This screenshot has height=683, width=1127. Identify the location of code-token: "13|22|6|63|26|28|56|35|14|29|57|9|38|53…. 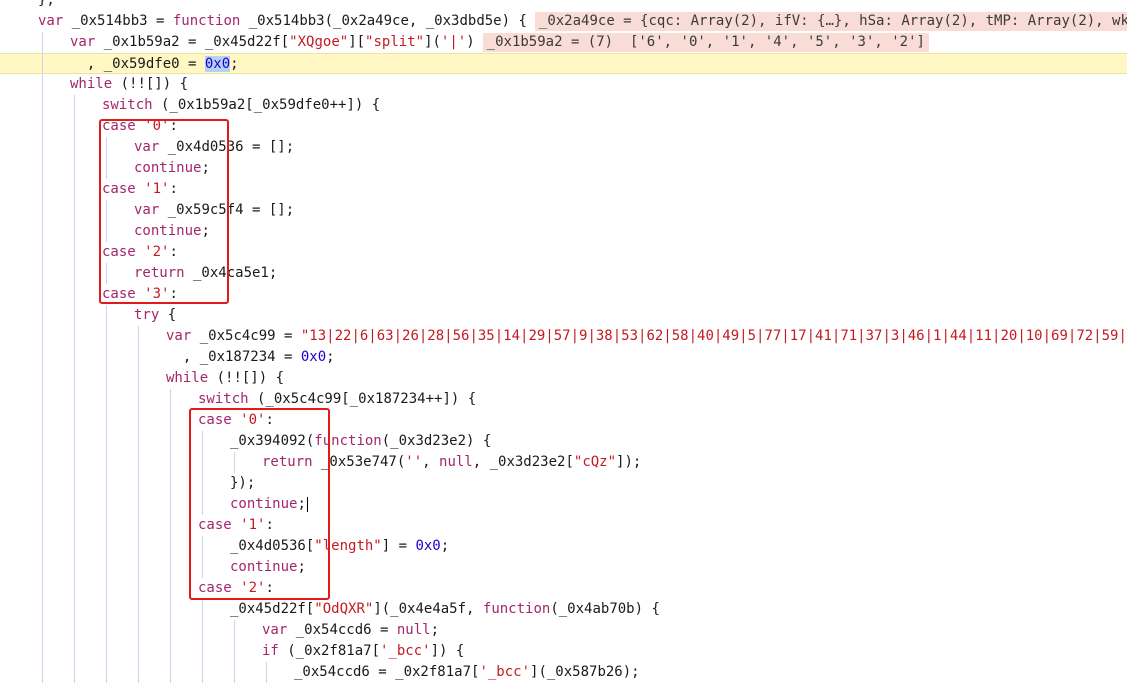
(713, 336).